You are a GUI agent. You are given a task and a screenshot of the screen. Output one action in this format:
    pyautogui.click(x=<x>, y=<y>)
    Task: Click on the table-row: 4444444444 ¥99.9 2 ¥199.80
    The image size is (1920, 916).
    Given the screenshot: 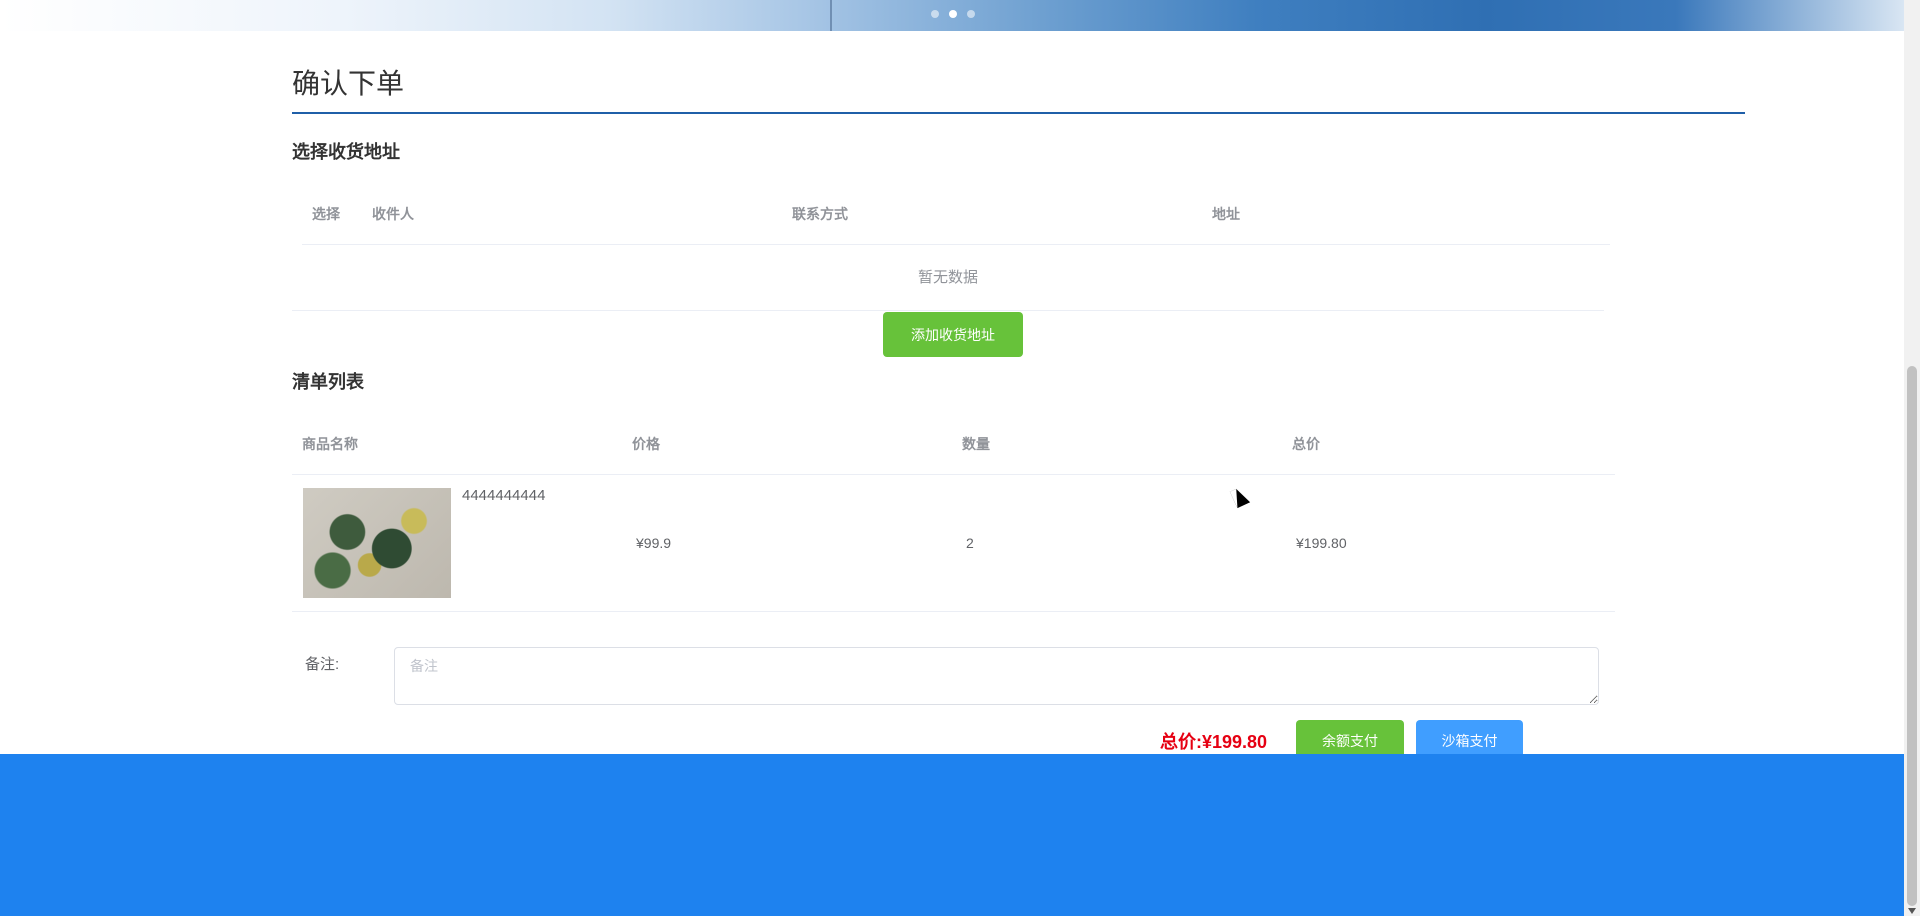 What is the action you would take?
    pyautogui.click(x=953, y=543)
    